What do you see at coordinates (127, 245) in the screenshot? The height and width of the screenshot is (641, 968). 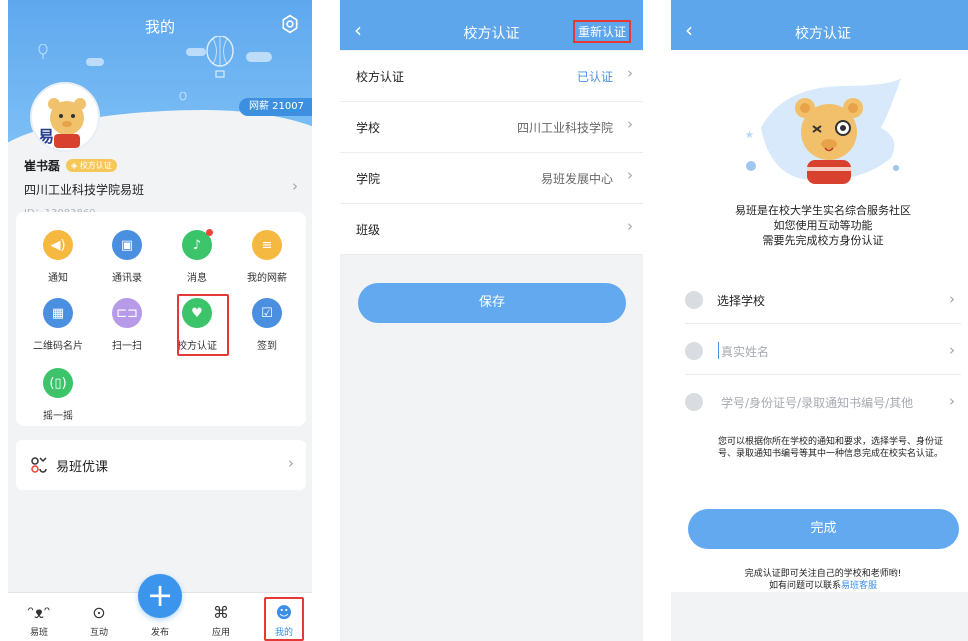 I see `contacts-icon: ▣` at bounding box center [127, 245].